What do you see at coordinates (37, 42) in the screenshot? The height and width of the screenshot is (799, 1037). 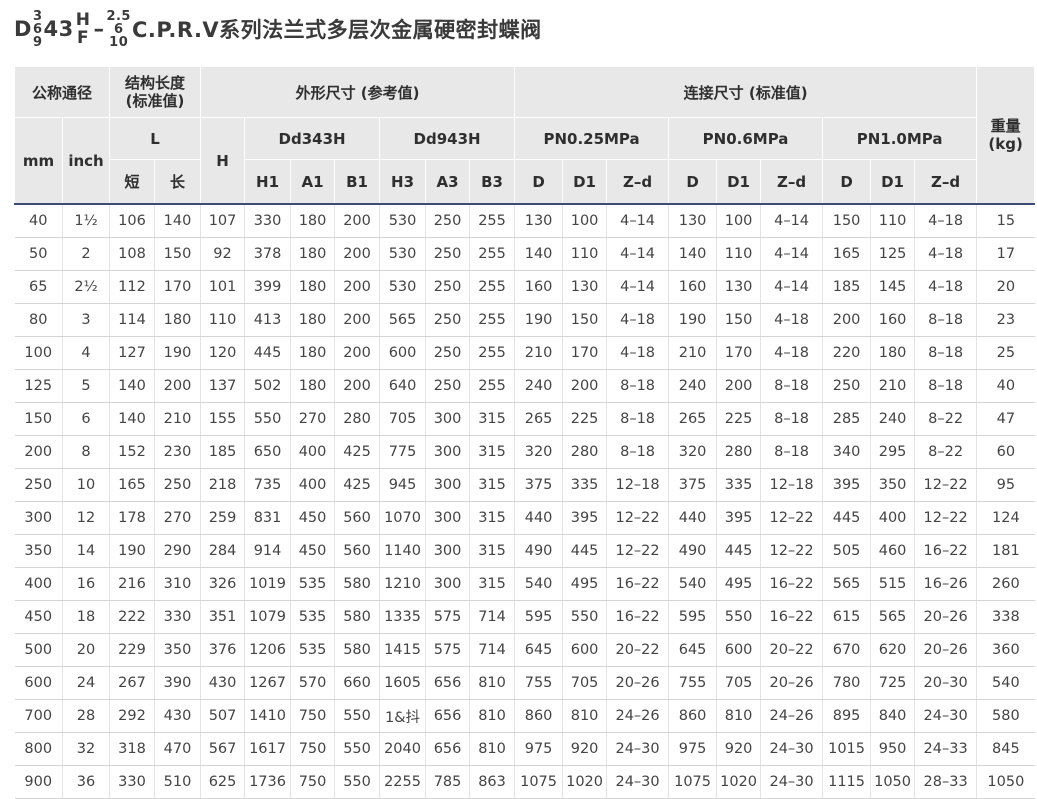 I see `title-frac-bot: 9` at bounding box center [37, 42].